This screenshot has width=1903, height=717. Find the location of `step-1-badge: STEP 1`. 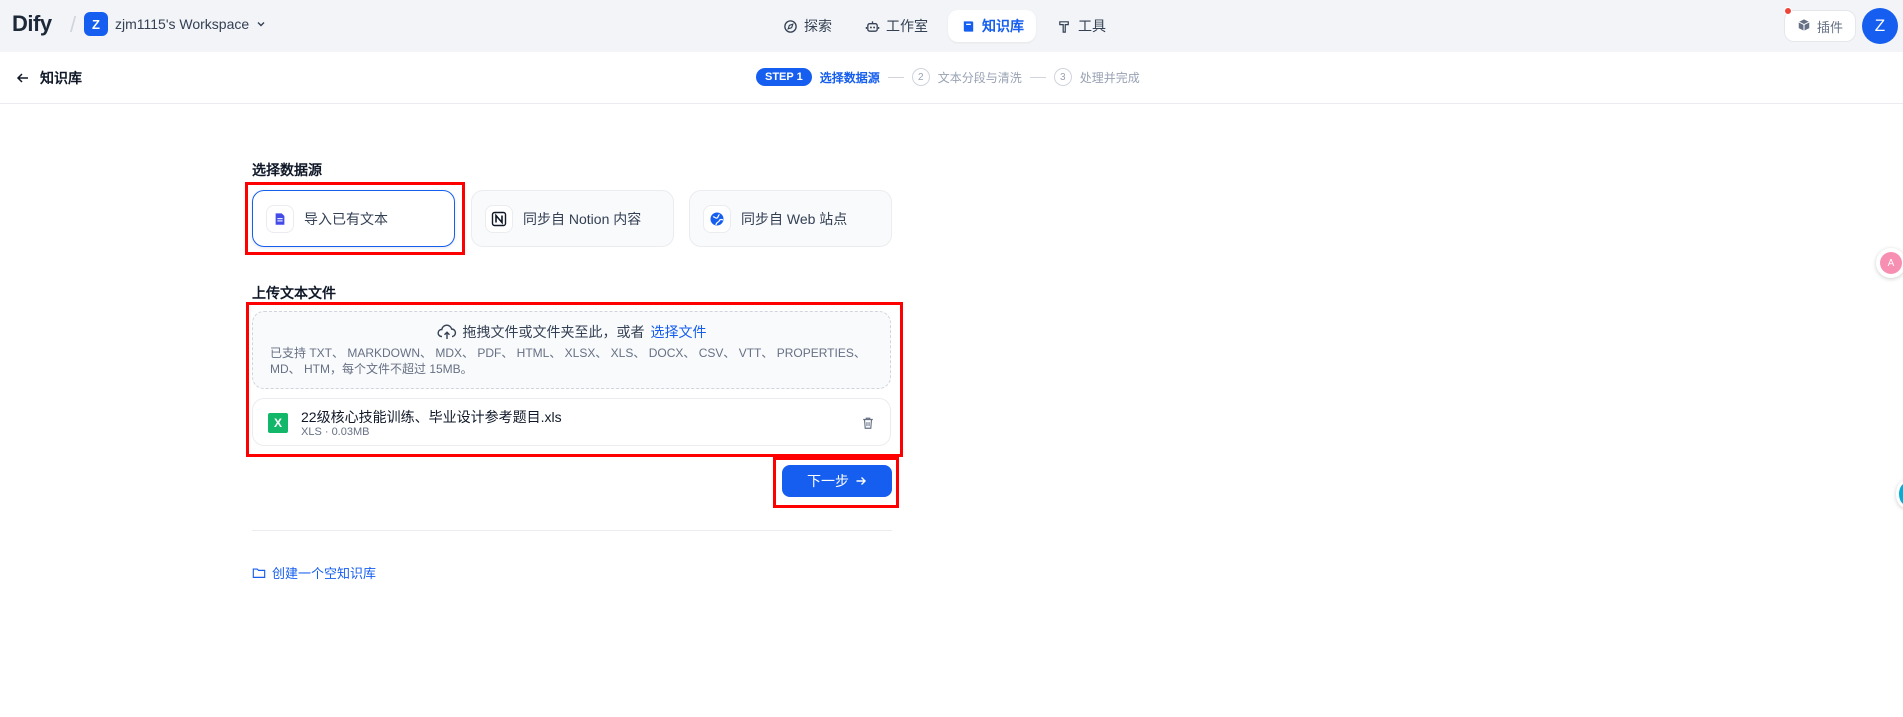

step-1-badge: STEP 1 is located at coordinates (784, 77).